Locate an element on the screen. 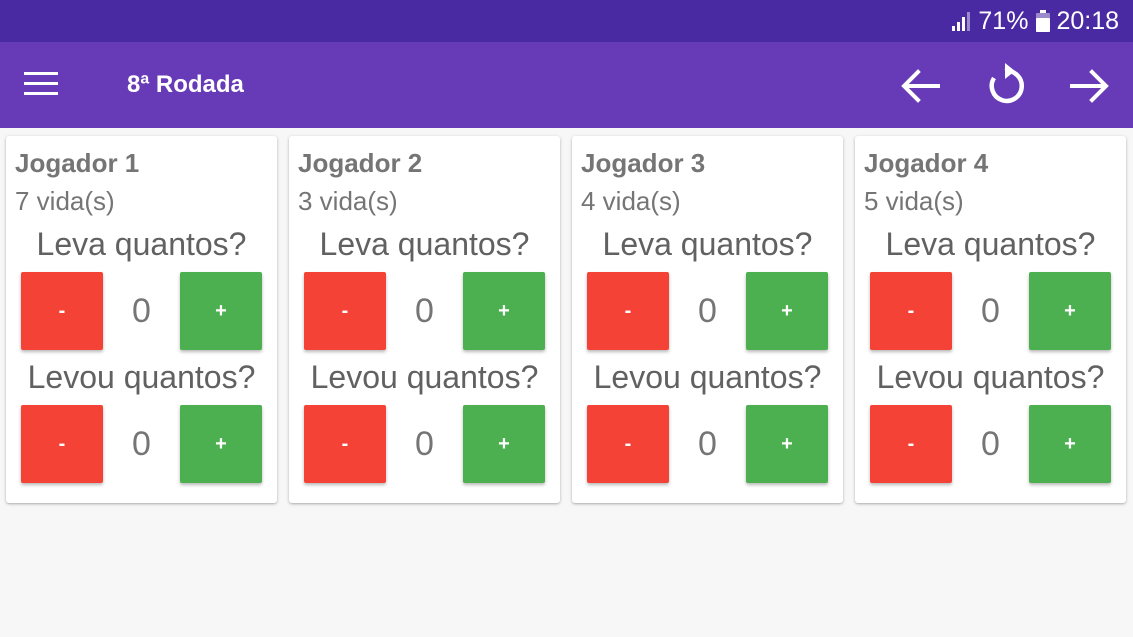 The image size is (1133, 637). player-lives: 7 vida(s) is located at coordinates (65, 201).